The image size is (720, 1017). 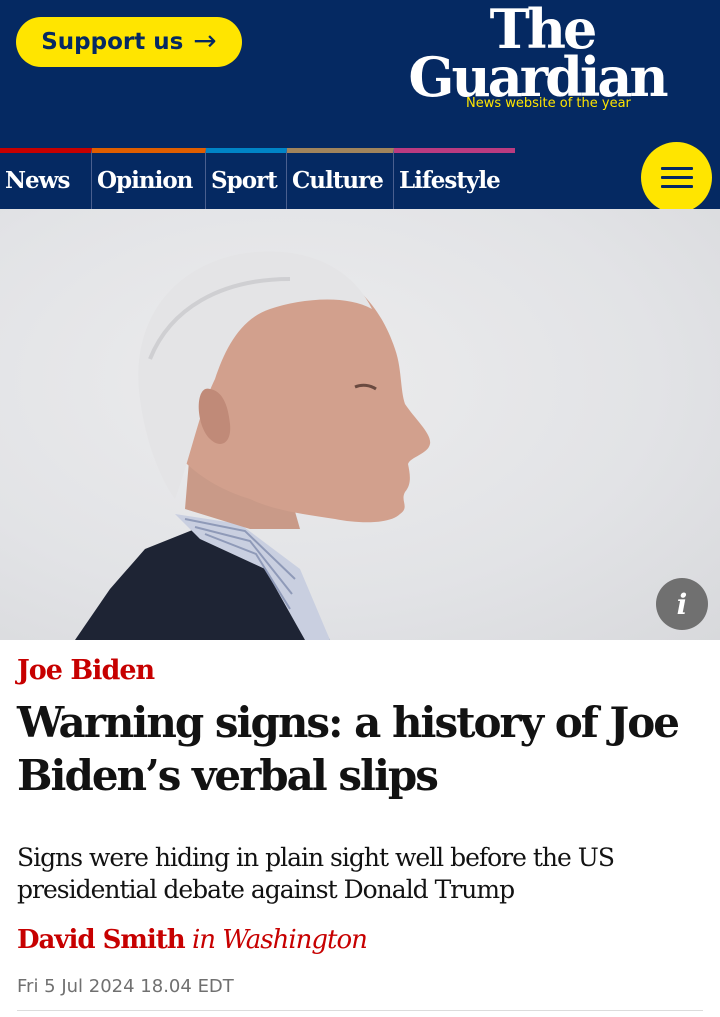 What do you see at coordinates (246, 178) in the screenshot?
I see `nav-item-sport: Sport` at bounding box center [246, 178].